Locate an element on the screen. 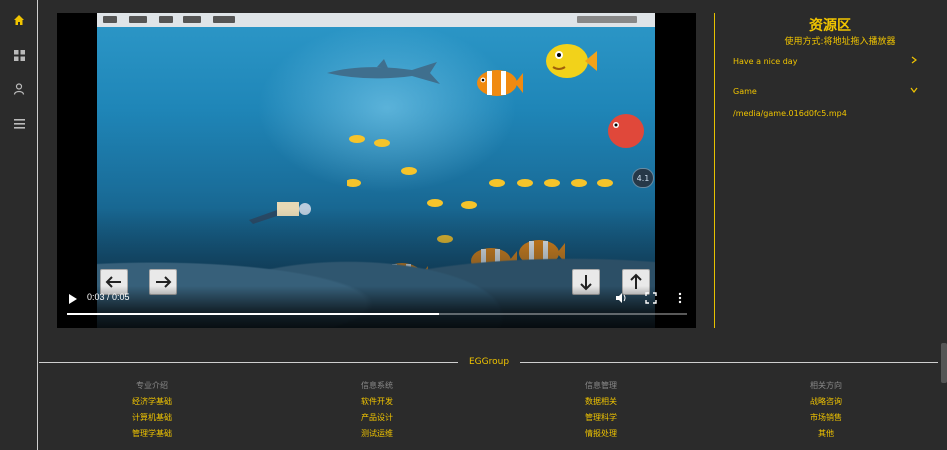 The image size is (947, 450). chevron-down-icon is located at coordinates (914, 90).